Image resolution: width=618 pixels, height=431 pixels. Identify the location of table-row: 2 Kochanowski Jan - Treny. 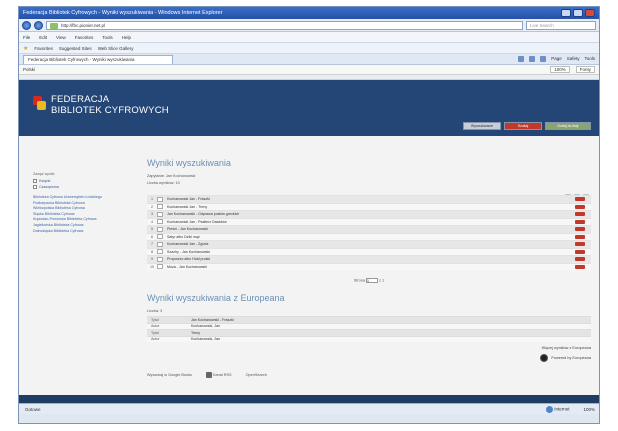
(369, 206).